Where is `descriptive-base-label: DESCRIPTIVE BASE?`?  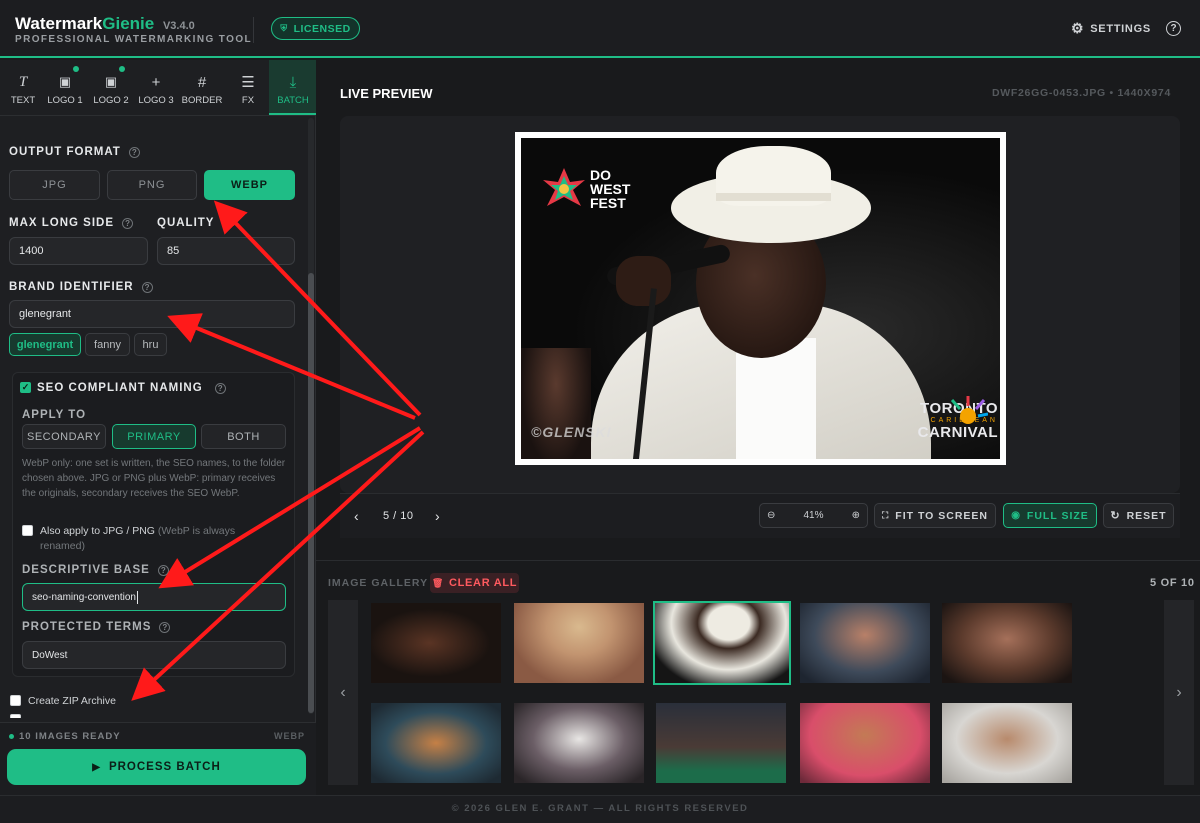
descriptive-base-label: DESCRIPTIVE BASE? is located at coordinates (95, 570).